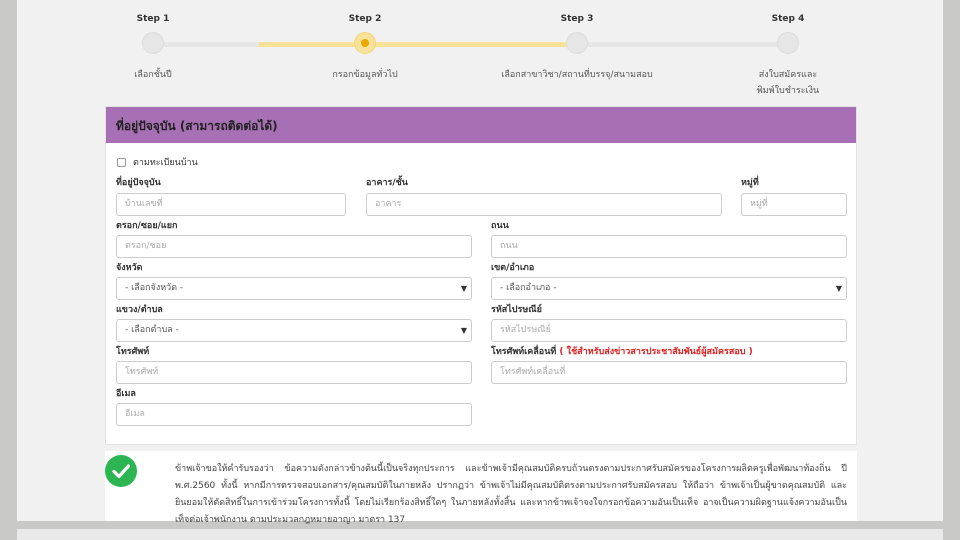 This screenshot has width=960, height=540. I want to click on card-title: ที่อยู่ปัจจุบัน (สามารถติดต่อได้), so click(481, 125).